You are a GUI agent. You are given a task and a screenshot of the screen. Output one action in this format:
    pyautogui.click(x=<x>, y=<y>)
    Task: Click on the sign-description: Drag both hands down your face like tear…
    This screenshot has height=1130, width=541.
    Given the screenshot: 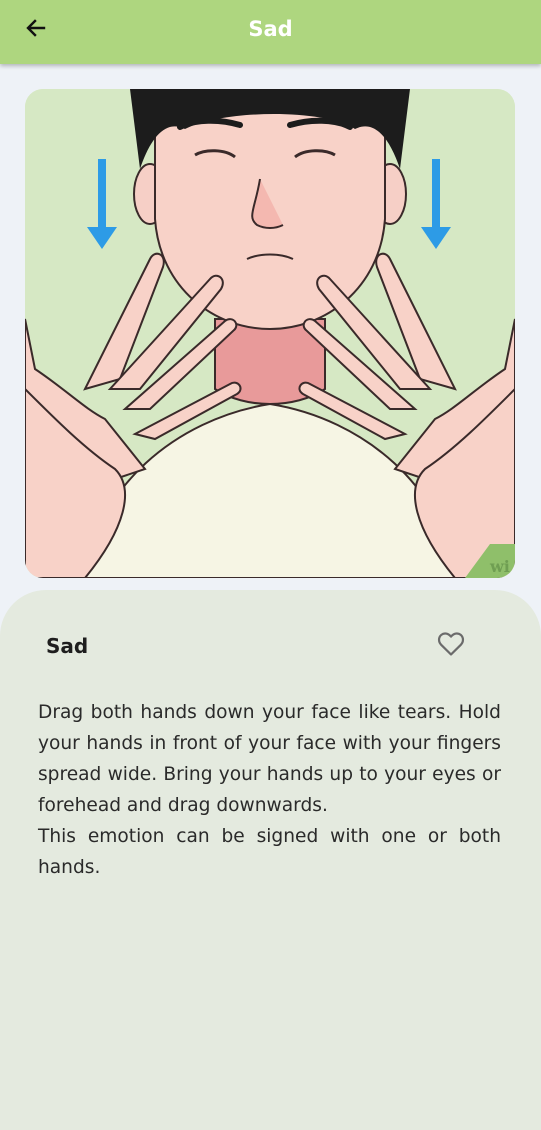 What is the action you would take?
    pyautogui.click(x=269, y=790)
    